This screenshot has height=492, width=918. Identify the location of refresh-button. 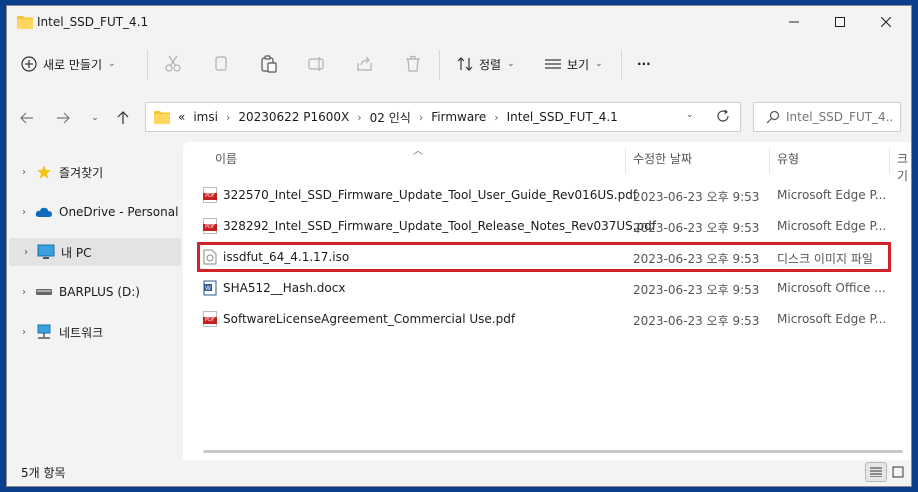
(723, 117).